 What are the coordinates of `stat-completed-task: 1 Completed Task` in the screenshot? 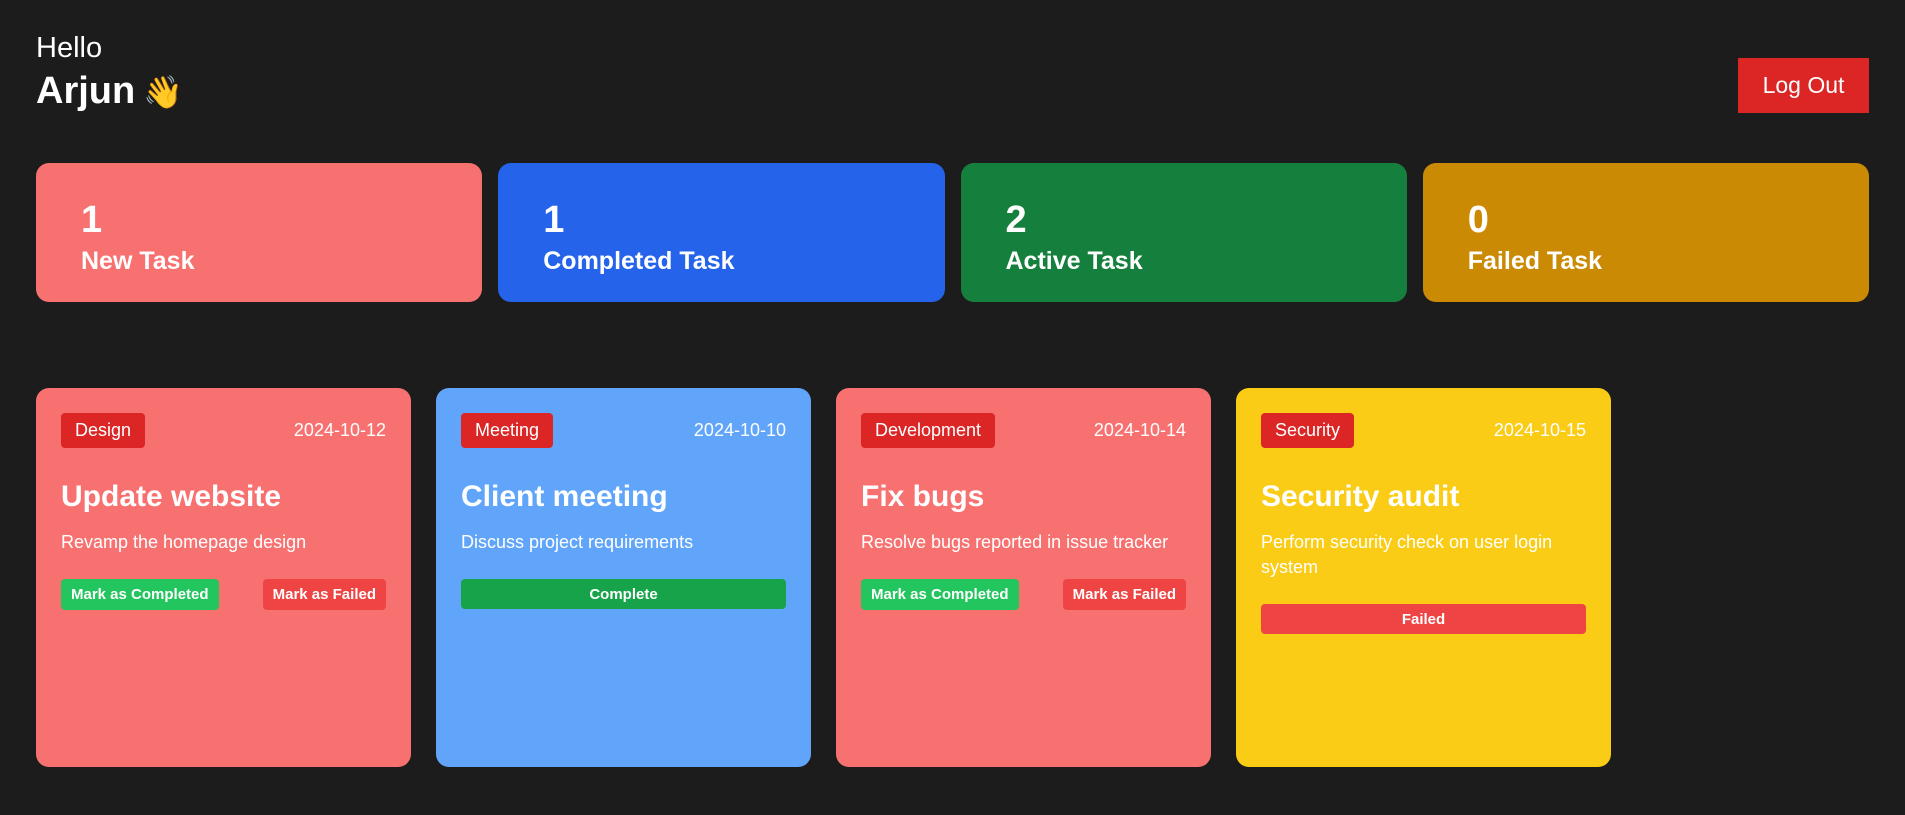 It's located at (721, 232).